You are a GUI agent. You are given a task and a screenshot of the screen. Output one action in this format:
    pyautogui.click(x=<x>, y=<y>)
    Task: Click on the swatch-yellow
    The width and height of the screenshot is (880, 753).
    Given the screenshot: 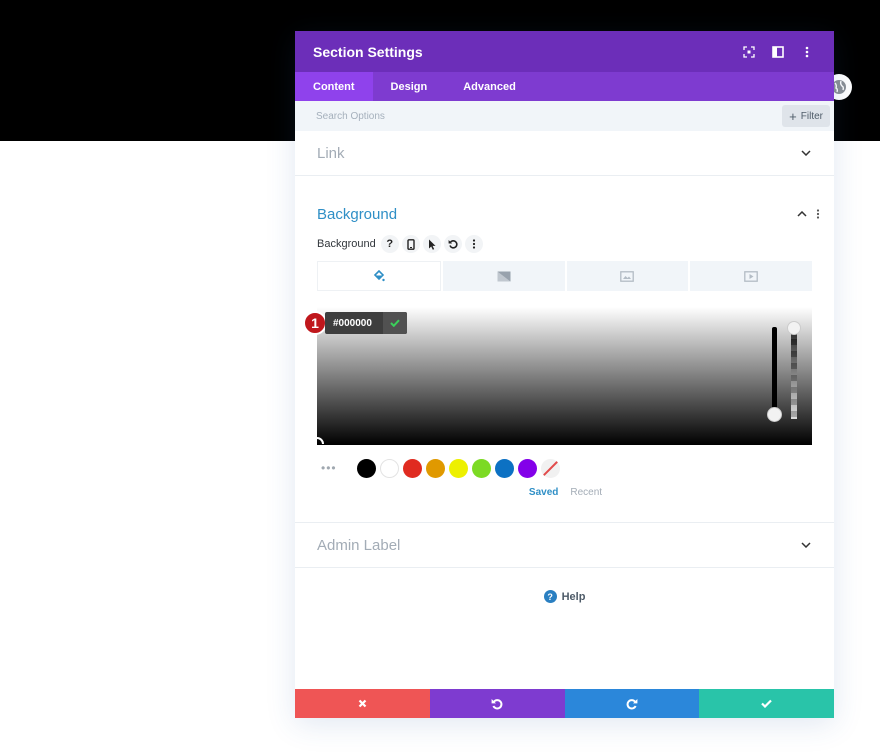 What is the action you would take?
    pyautogui.click(x=458, y=468)
    